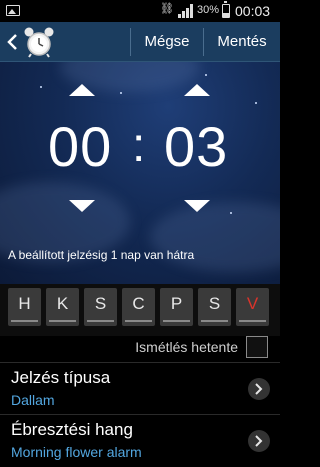  Describe the element at coordinates (82, 206) in the screenshot. I see `hour-decrease-button` at that location.